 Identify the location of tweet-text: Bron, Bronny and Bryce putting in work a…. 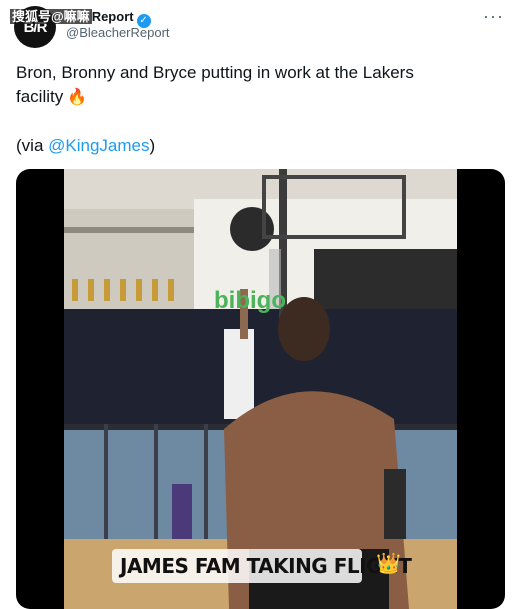
(261, 85).